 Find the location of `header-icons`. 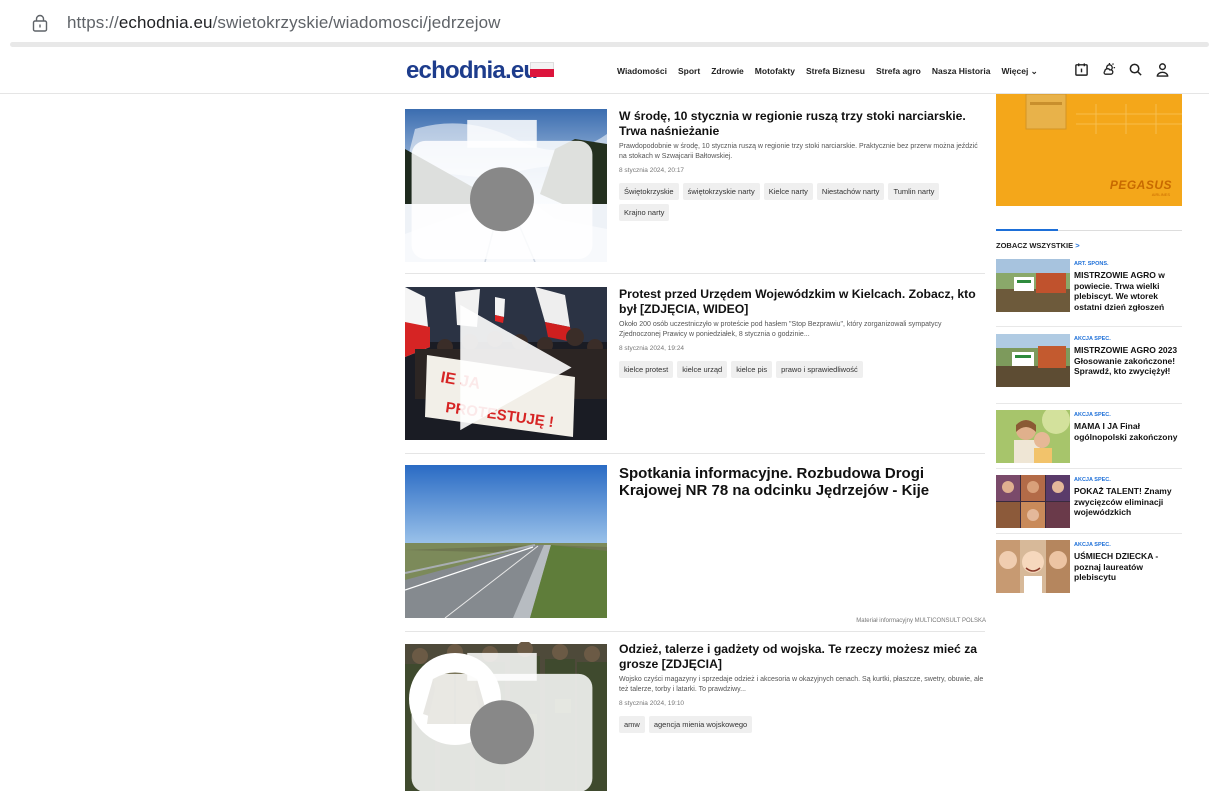

header-icons is located at coordinates (1122, 69).